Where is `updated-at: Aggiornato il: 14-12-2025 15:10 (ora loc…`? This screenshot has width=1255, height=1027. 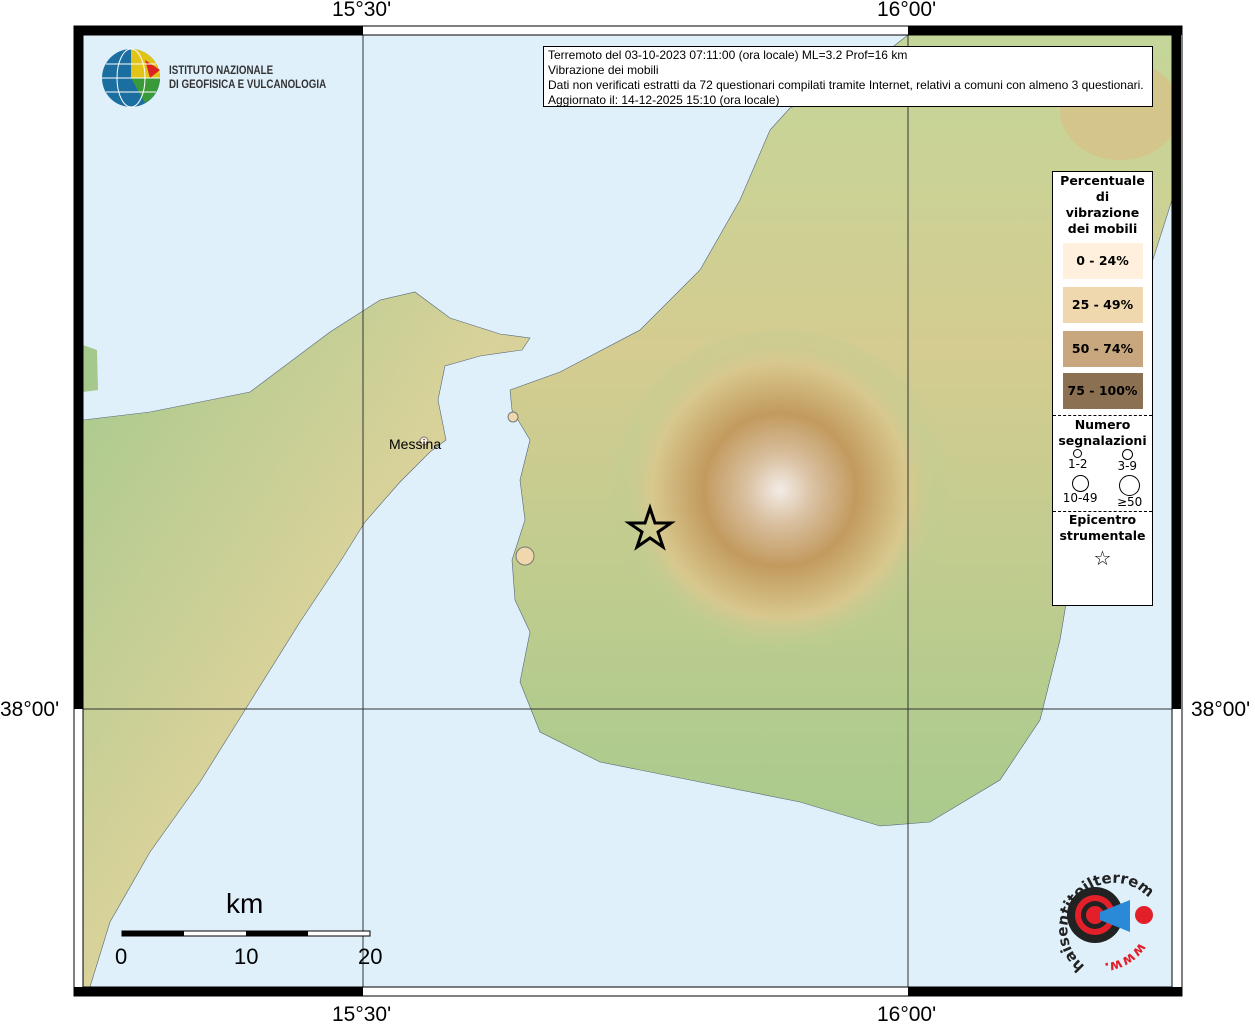 updated-at: Aggiornato il: 14-12-2025 15:10 (ora loc… is located at coordinates (664, 100).